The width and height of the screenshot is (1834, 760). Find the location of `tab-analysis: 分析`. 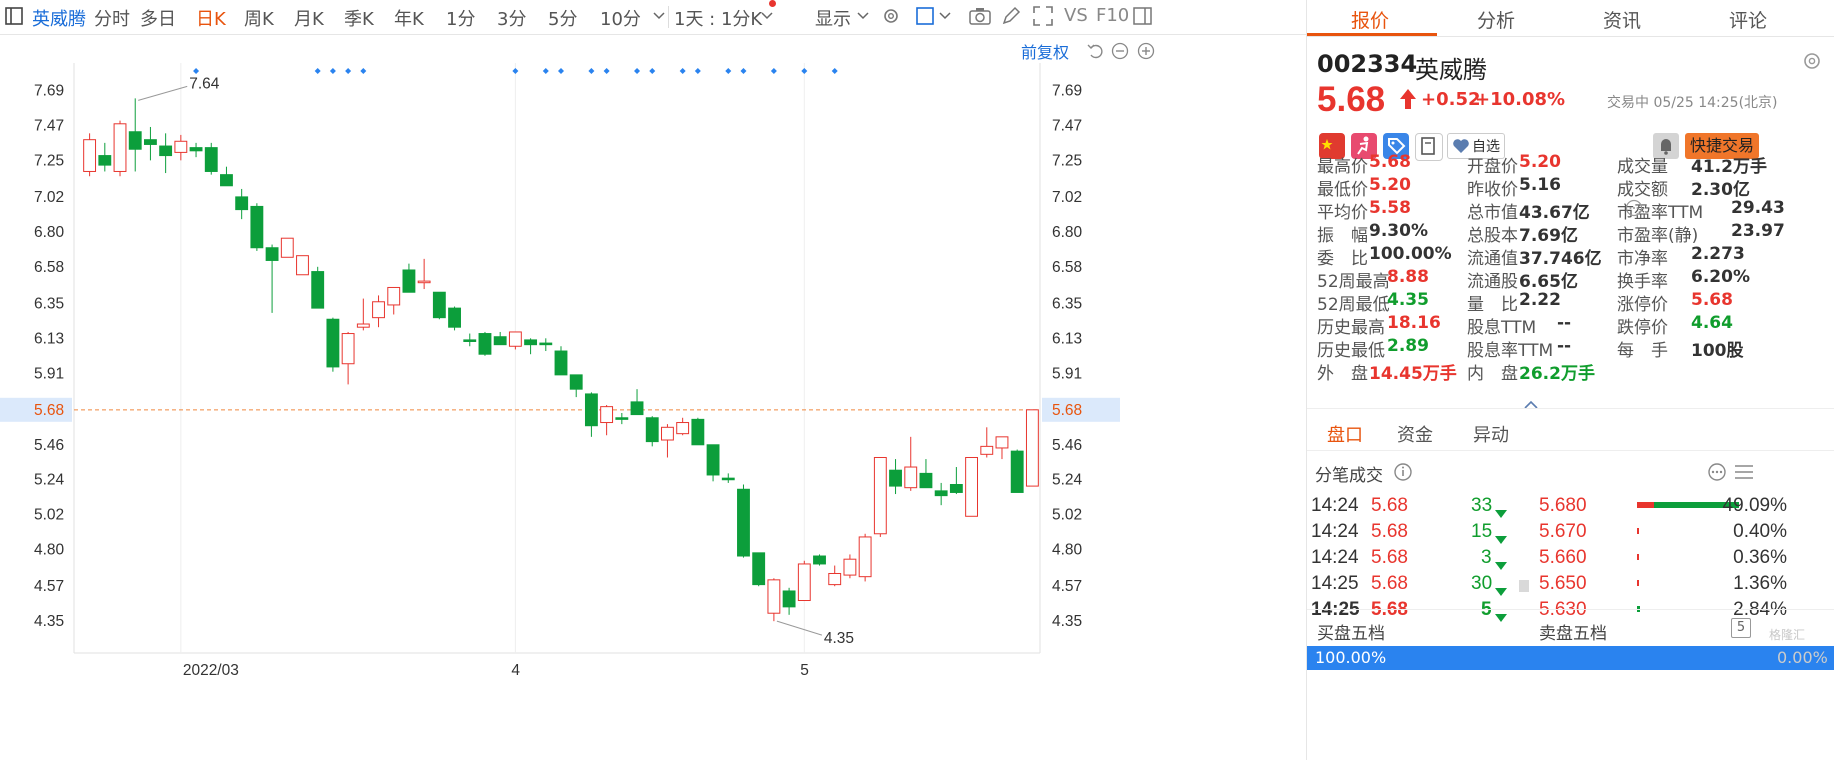

tab-analysis: 分析 is located at coordinates (1496, 19).